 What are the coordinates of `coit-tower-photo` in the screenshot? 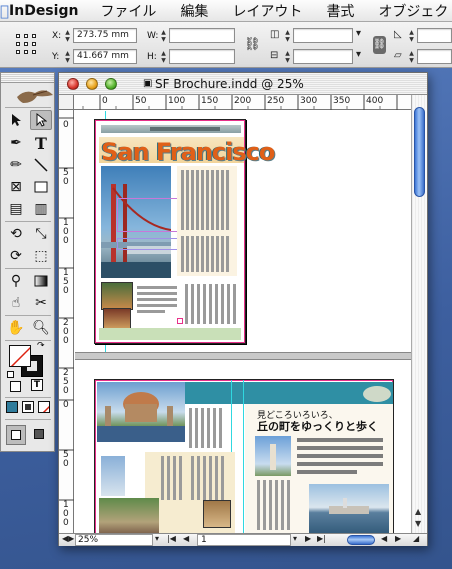 It's located at (273, 456).